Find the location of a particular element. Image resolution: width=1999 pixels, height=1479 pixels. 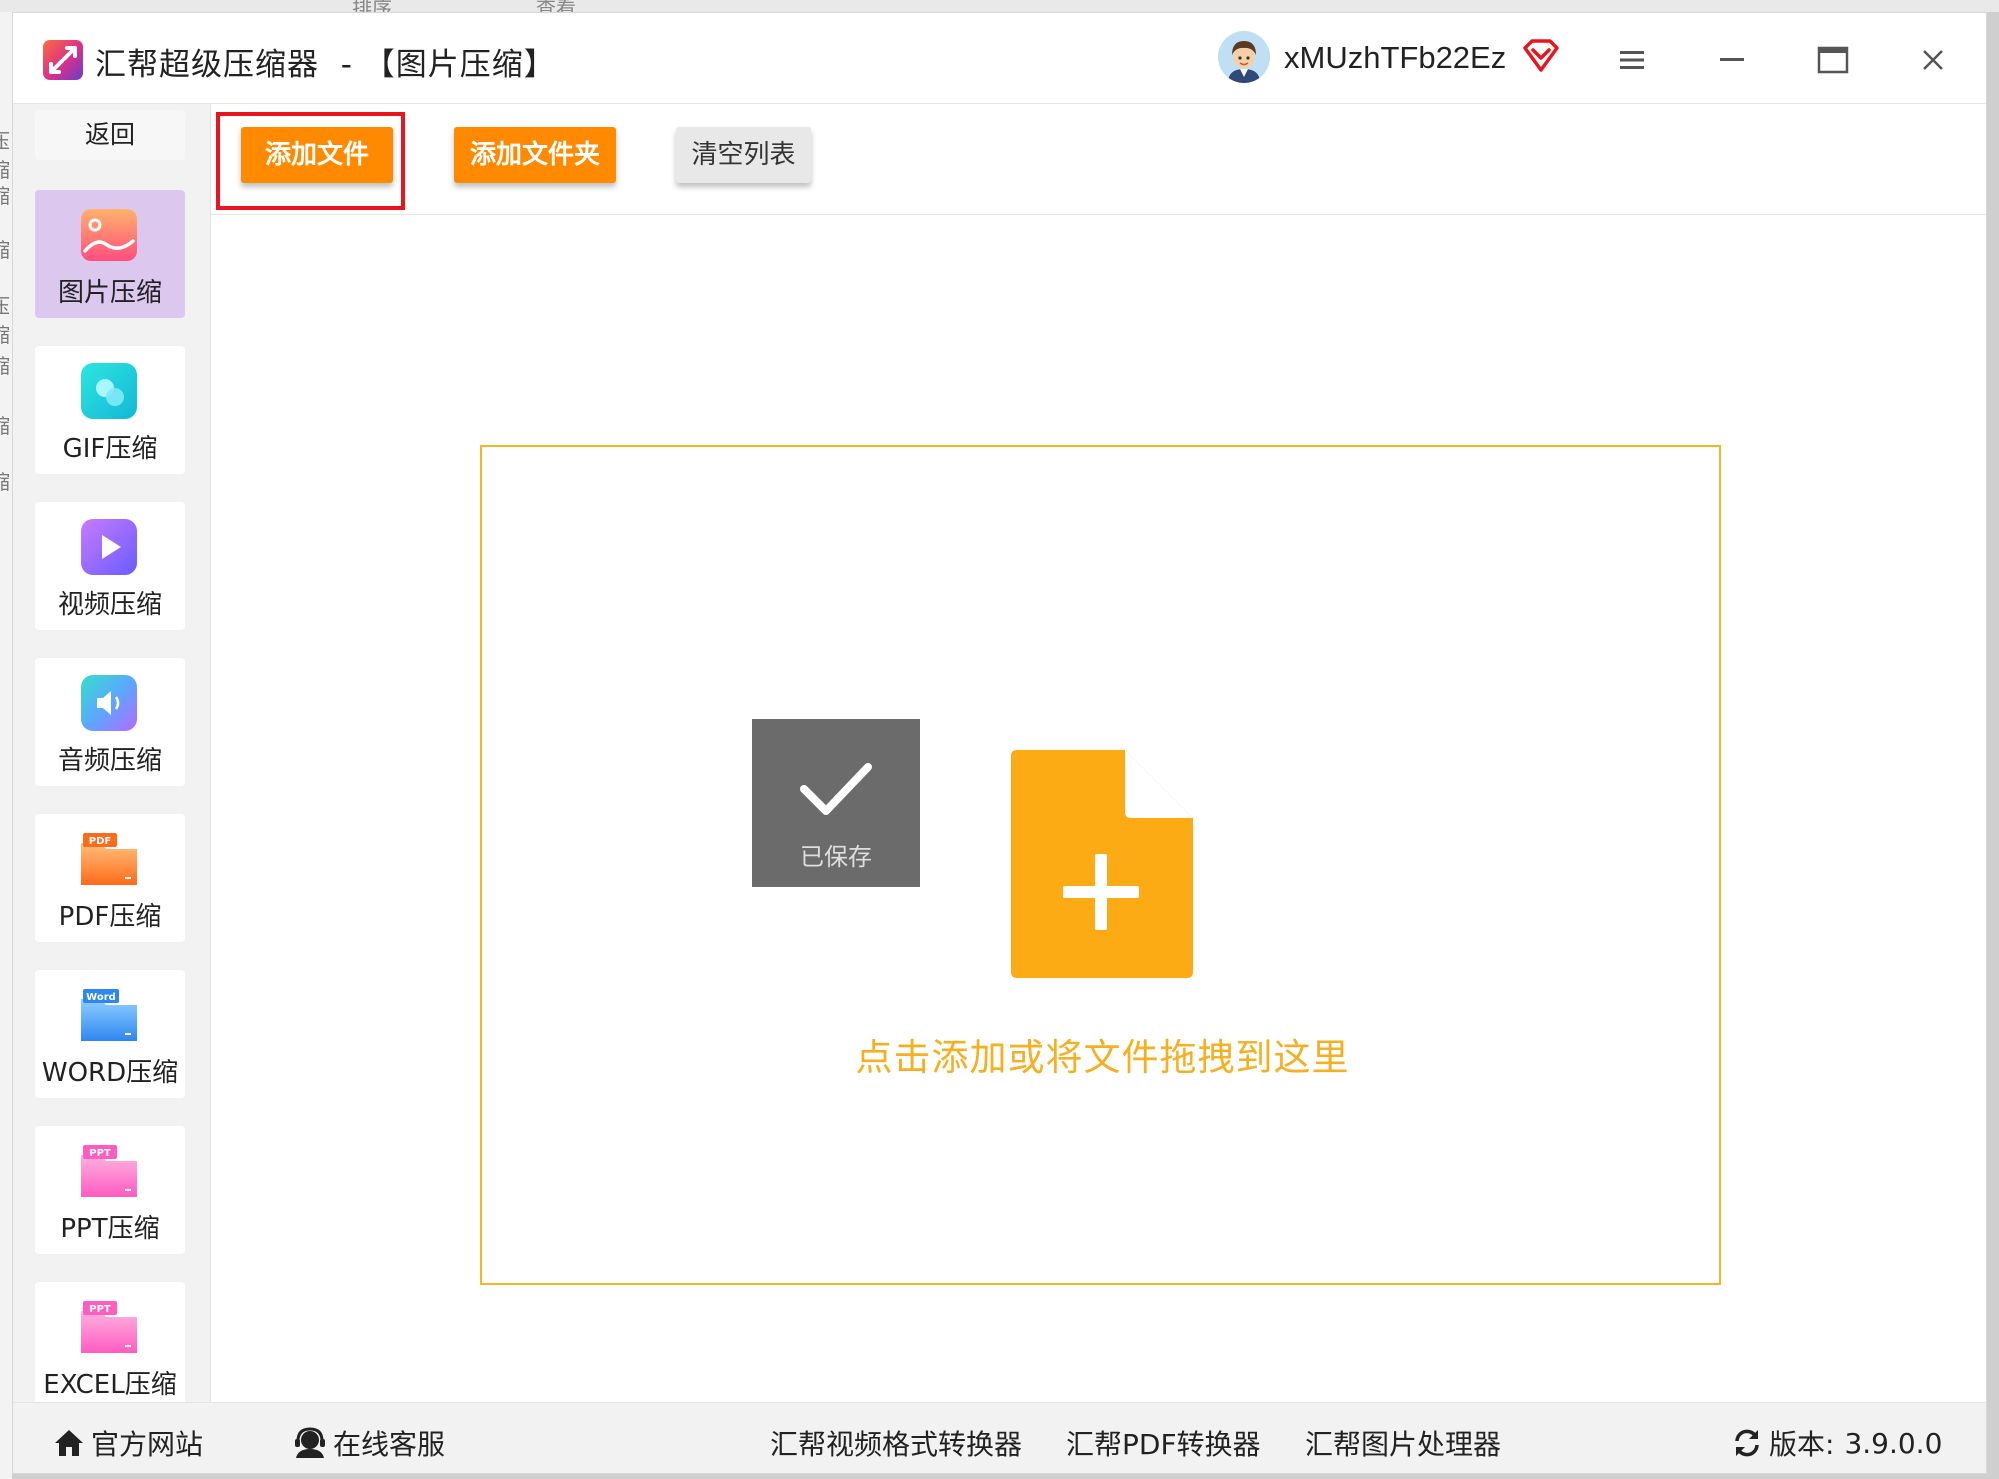

ppt-icon-text: PPT is located at coordinates (100, 1153).